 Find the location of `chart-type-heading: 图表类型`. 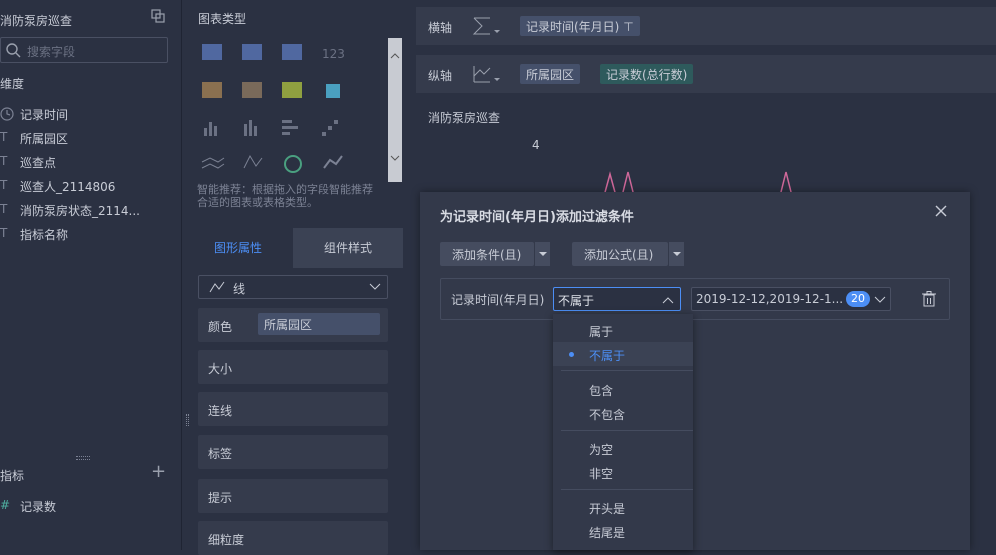

chart-type-heading: 图表类型 is located at coordinates (222, 19).